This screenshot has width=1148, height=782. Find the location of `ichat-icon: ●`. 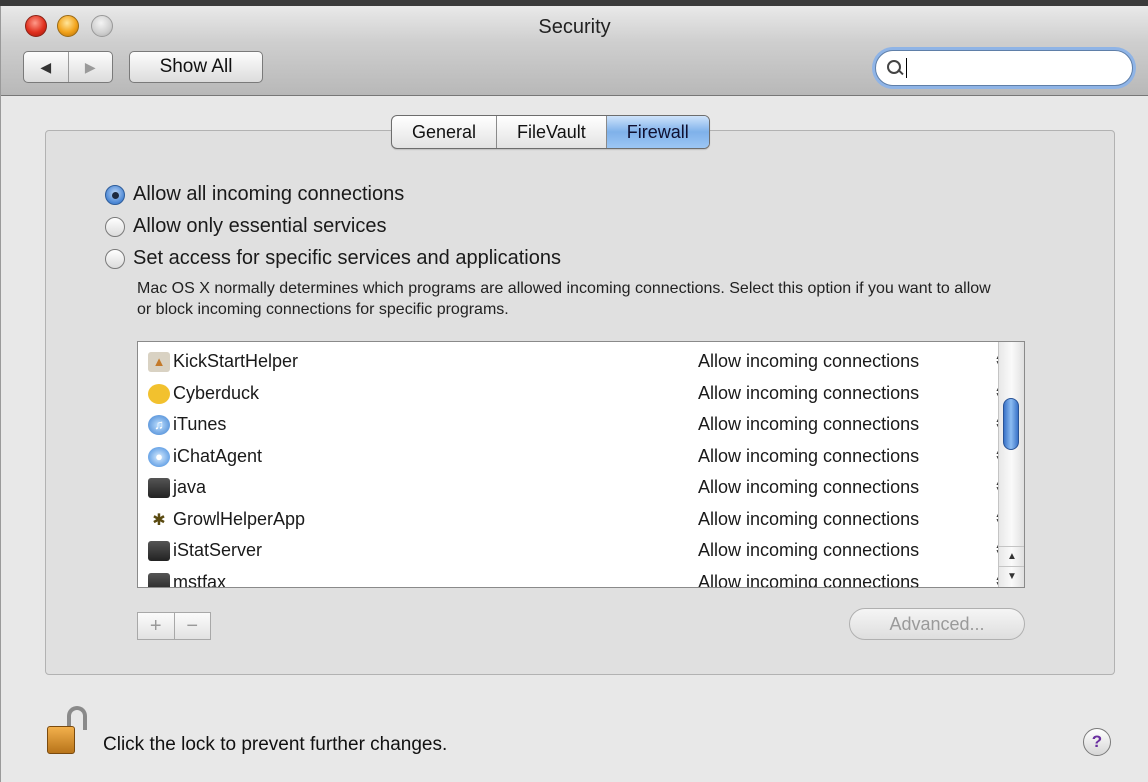

ichat-icon: ● is located at coordinates (159, 456).